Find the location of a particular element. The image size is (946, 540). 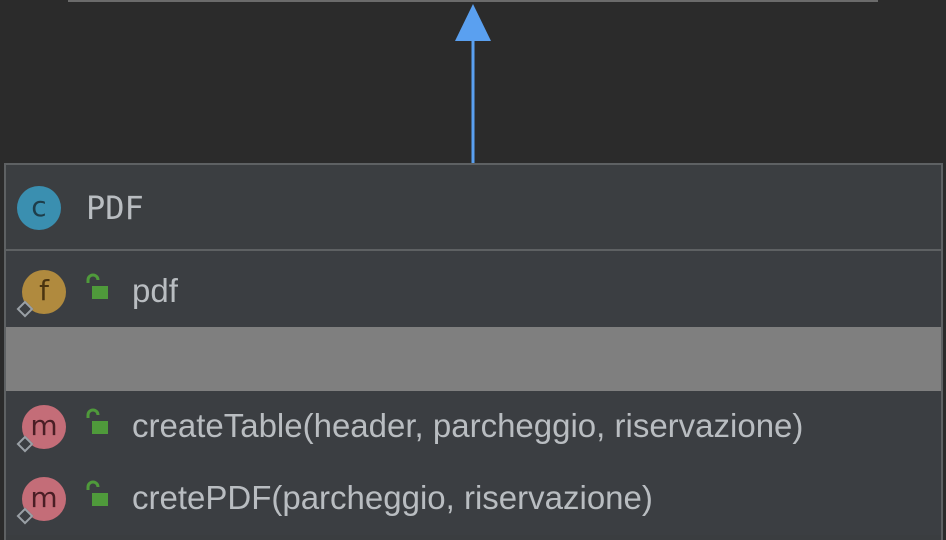

class-icon: c is located at coordinates (39, 208).